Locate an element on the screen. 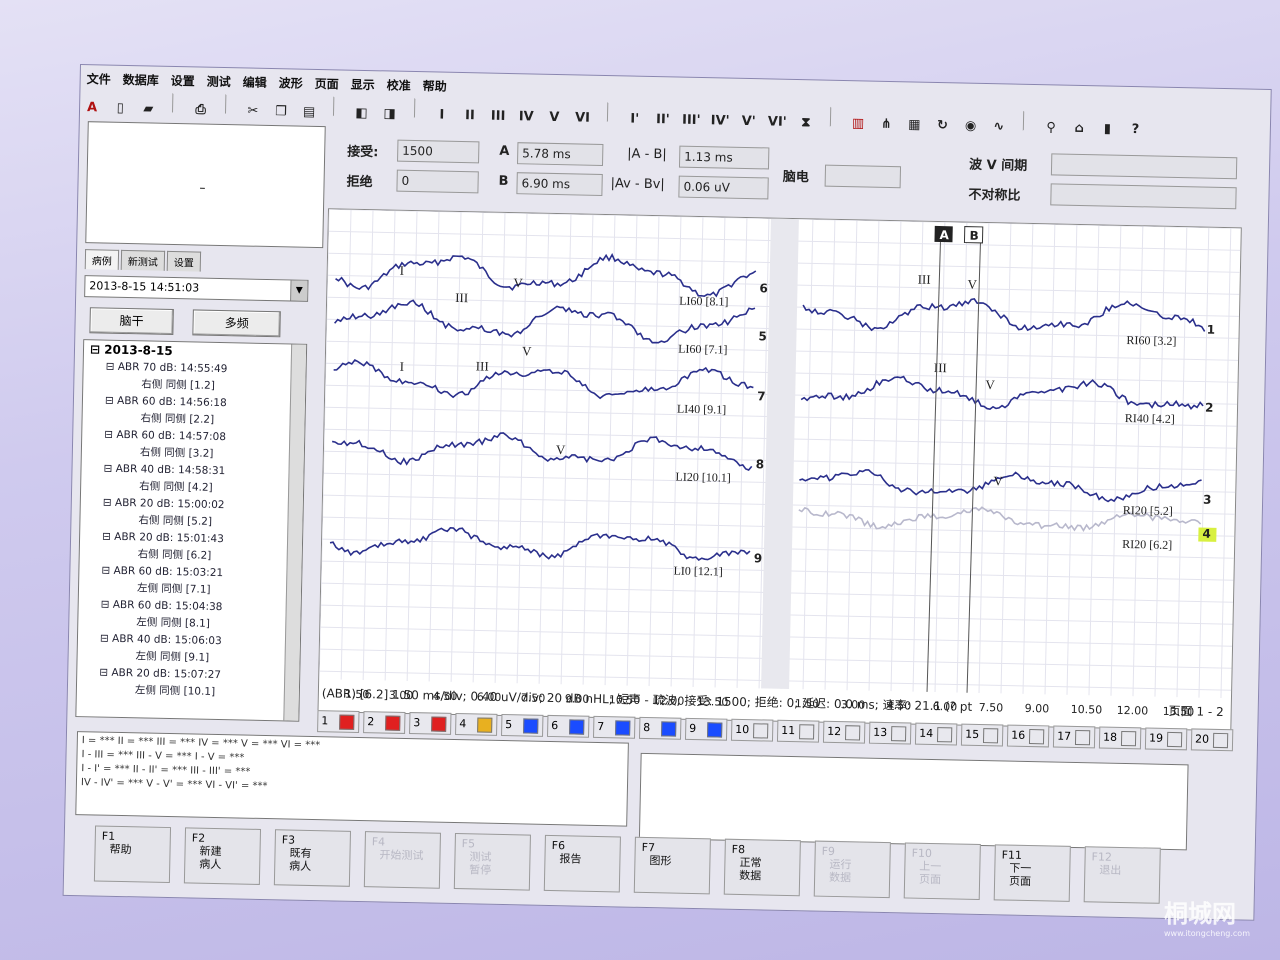  menu-calibrate: 校准 is located at coordinates (399, 85).